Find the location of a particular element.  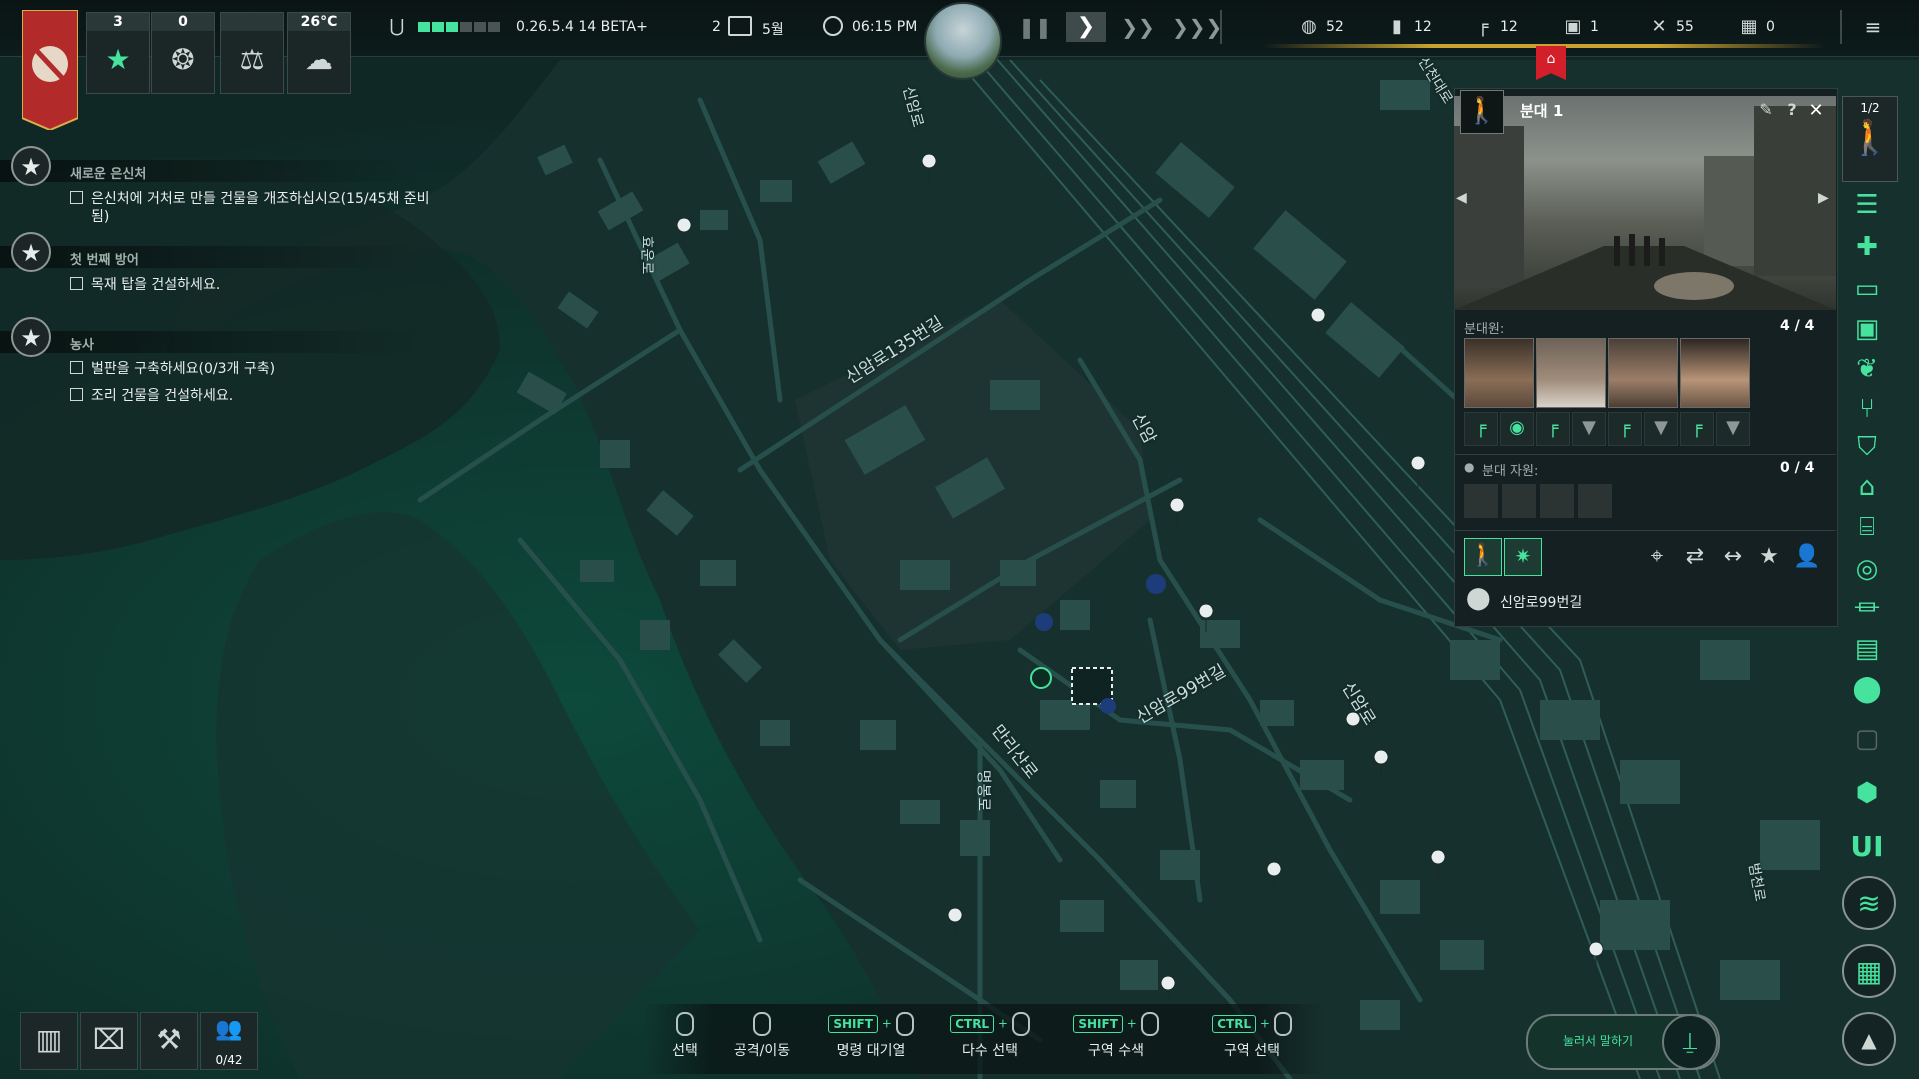

push-to-talk-label: 눌러서 말하기 is located at coordinates (1598, 1041).